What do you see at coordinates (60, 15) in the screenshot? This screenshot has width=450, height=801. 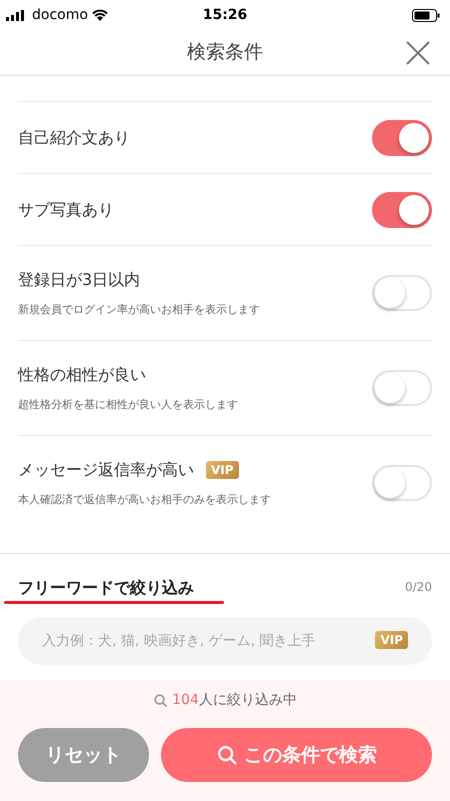 I see `carrier-name: docomo` at bounding box center [60, 15].